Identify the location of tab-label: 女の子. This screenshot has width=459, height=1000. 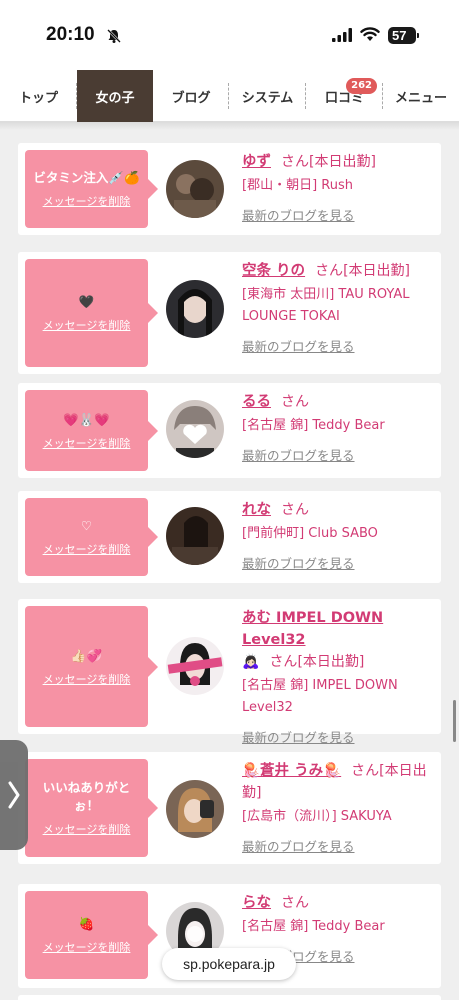
(115, 98).